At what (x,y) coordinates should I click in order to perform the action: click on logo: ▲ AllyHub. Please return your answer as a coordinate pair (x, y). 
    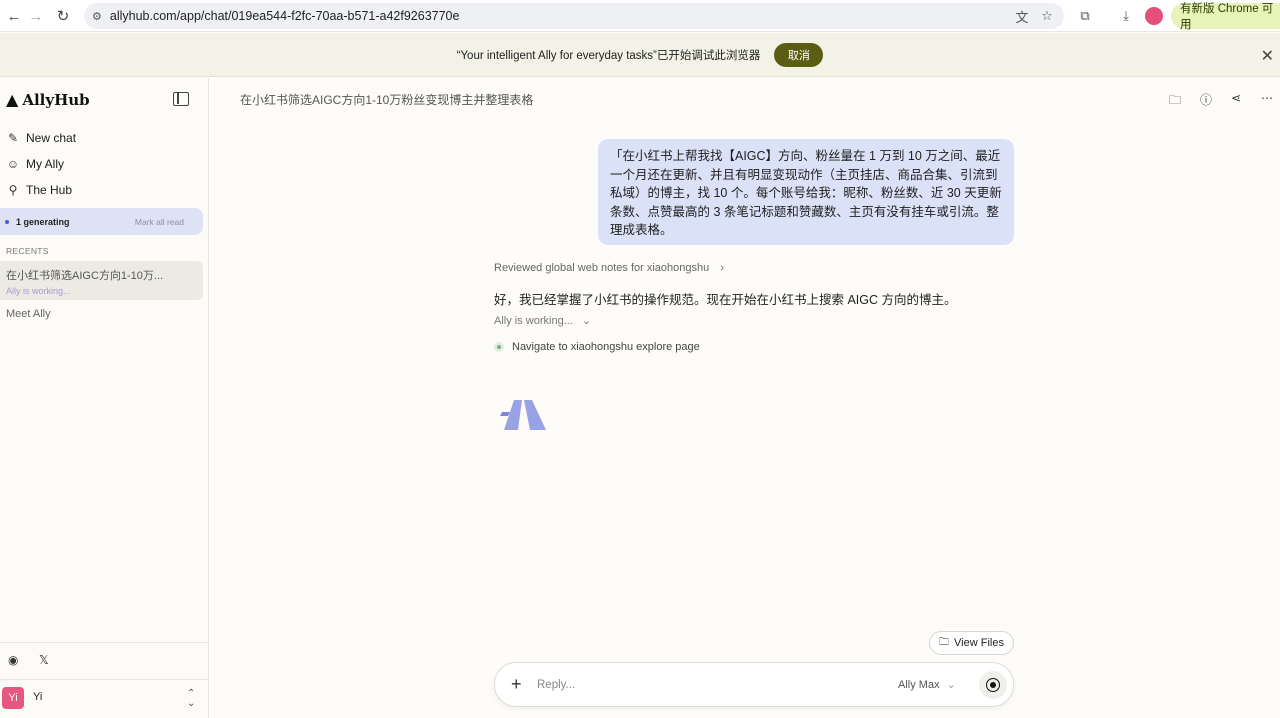
    Looking at the image, I should click on (48, 99).